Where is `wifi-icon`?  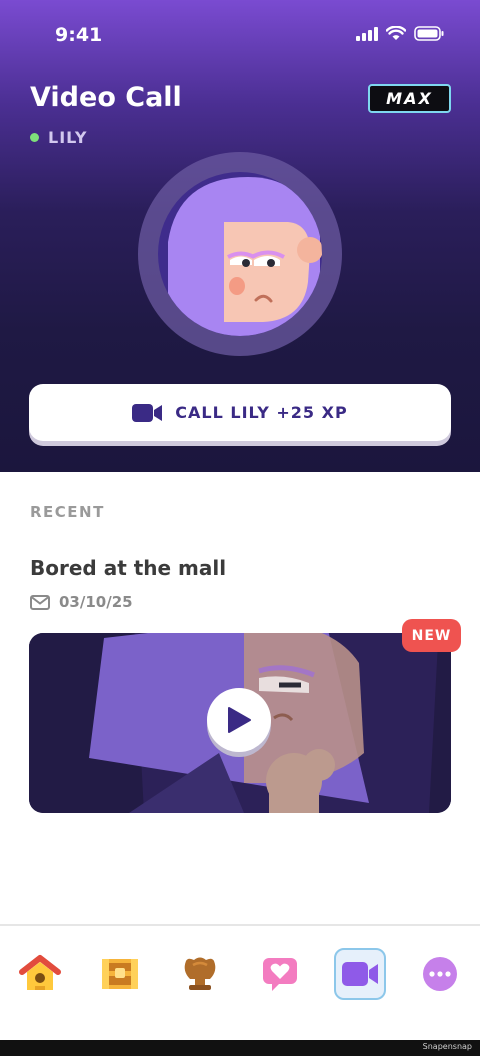 wifi-icon is located at coordinates (396, 33).